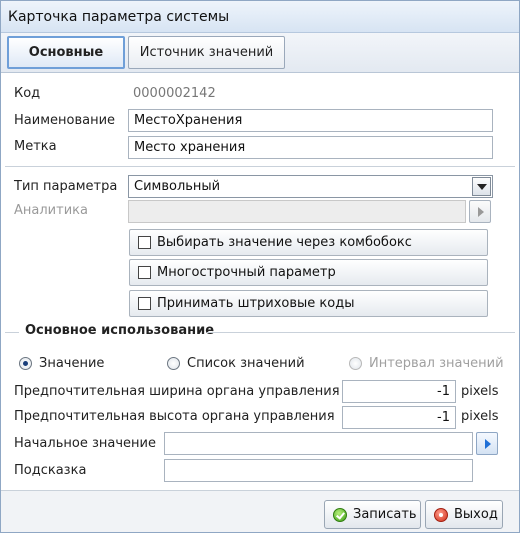  What do you see at coordinates (399, 391) in the screenshot?
I see `preferred-width-input` at bounding box center [399, 391].